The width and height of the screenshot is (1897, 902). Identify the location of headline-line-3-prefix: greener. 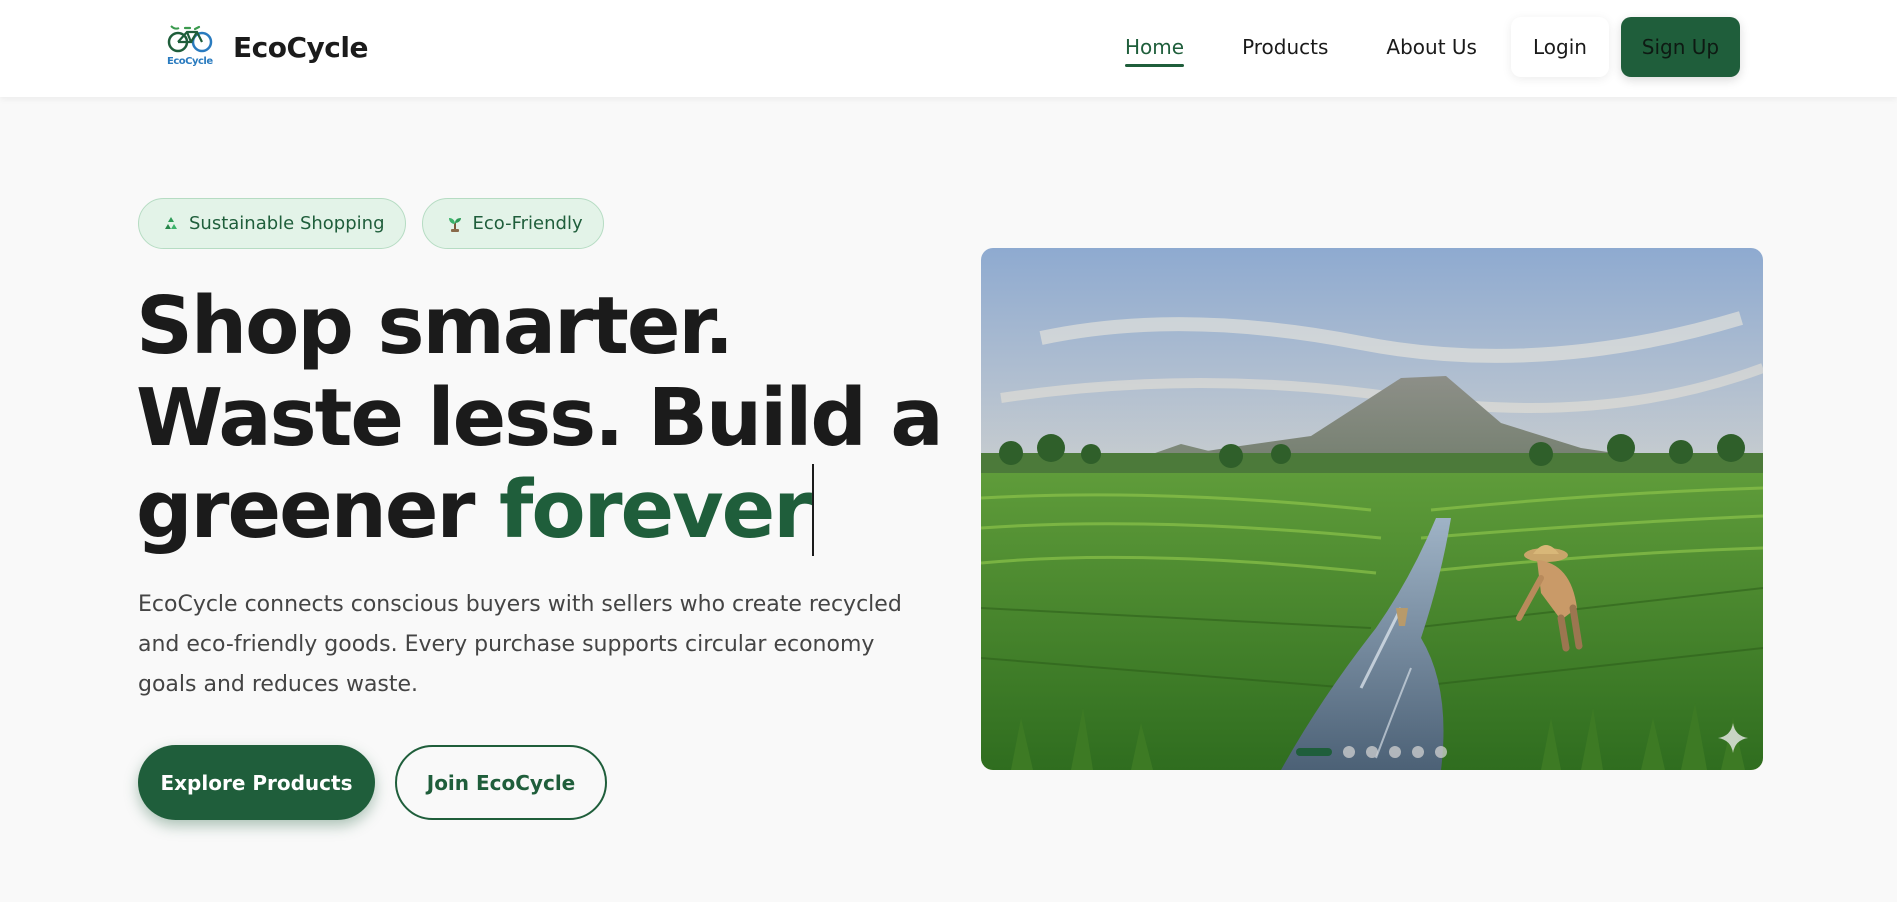
(317, 510).